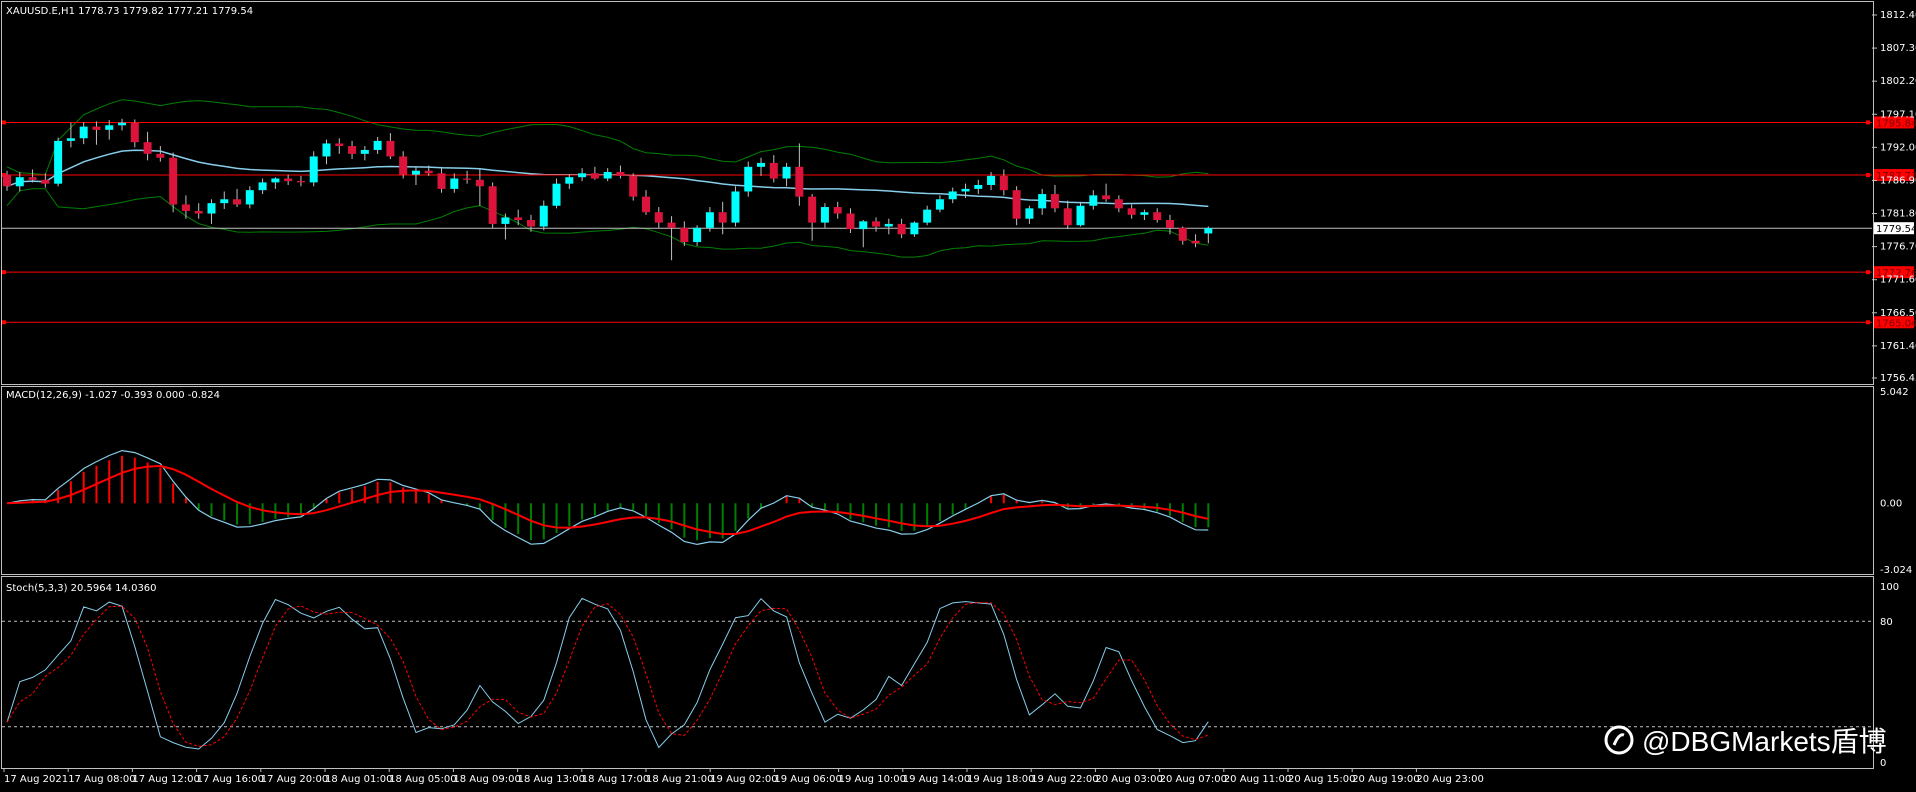 This screenshot has height=792, width=1916. I want to click on macd-header: MACD(12,26,9) -1.027 -0.393 0.000 -0.824, so click(113, 395).